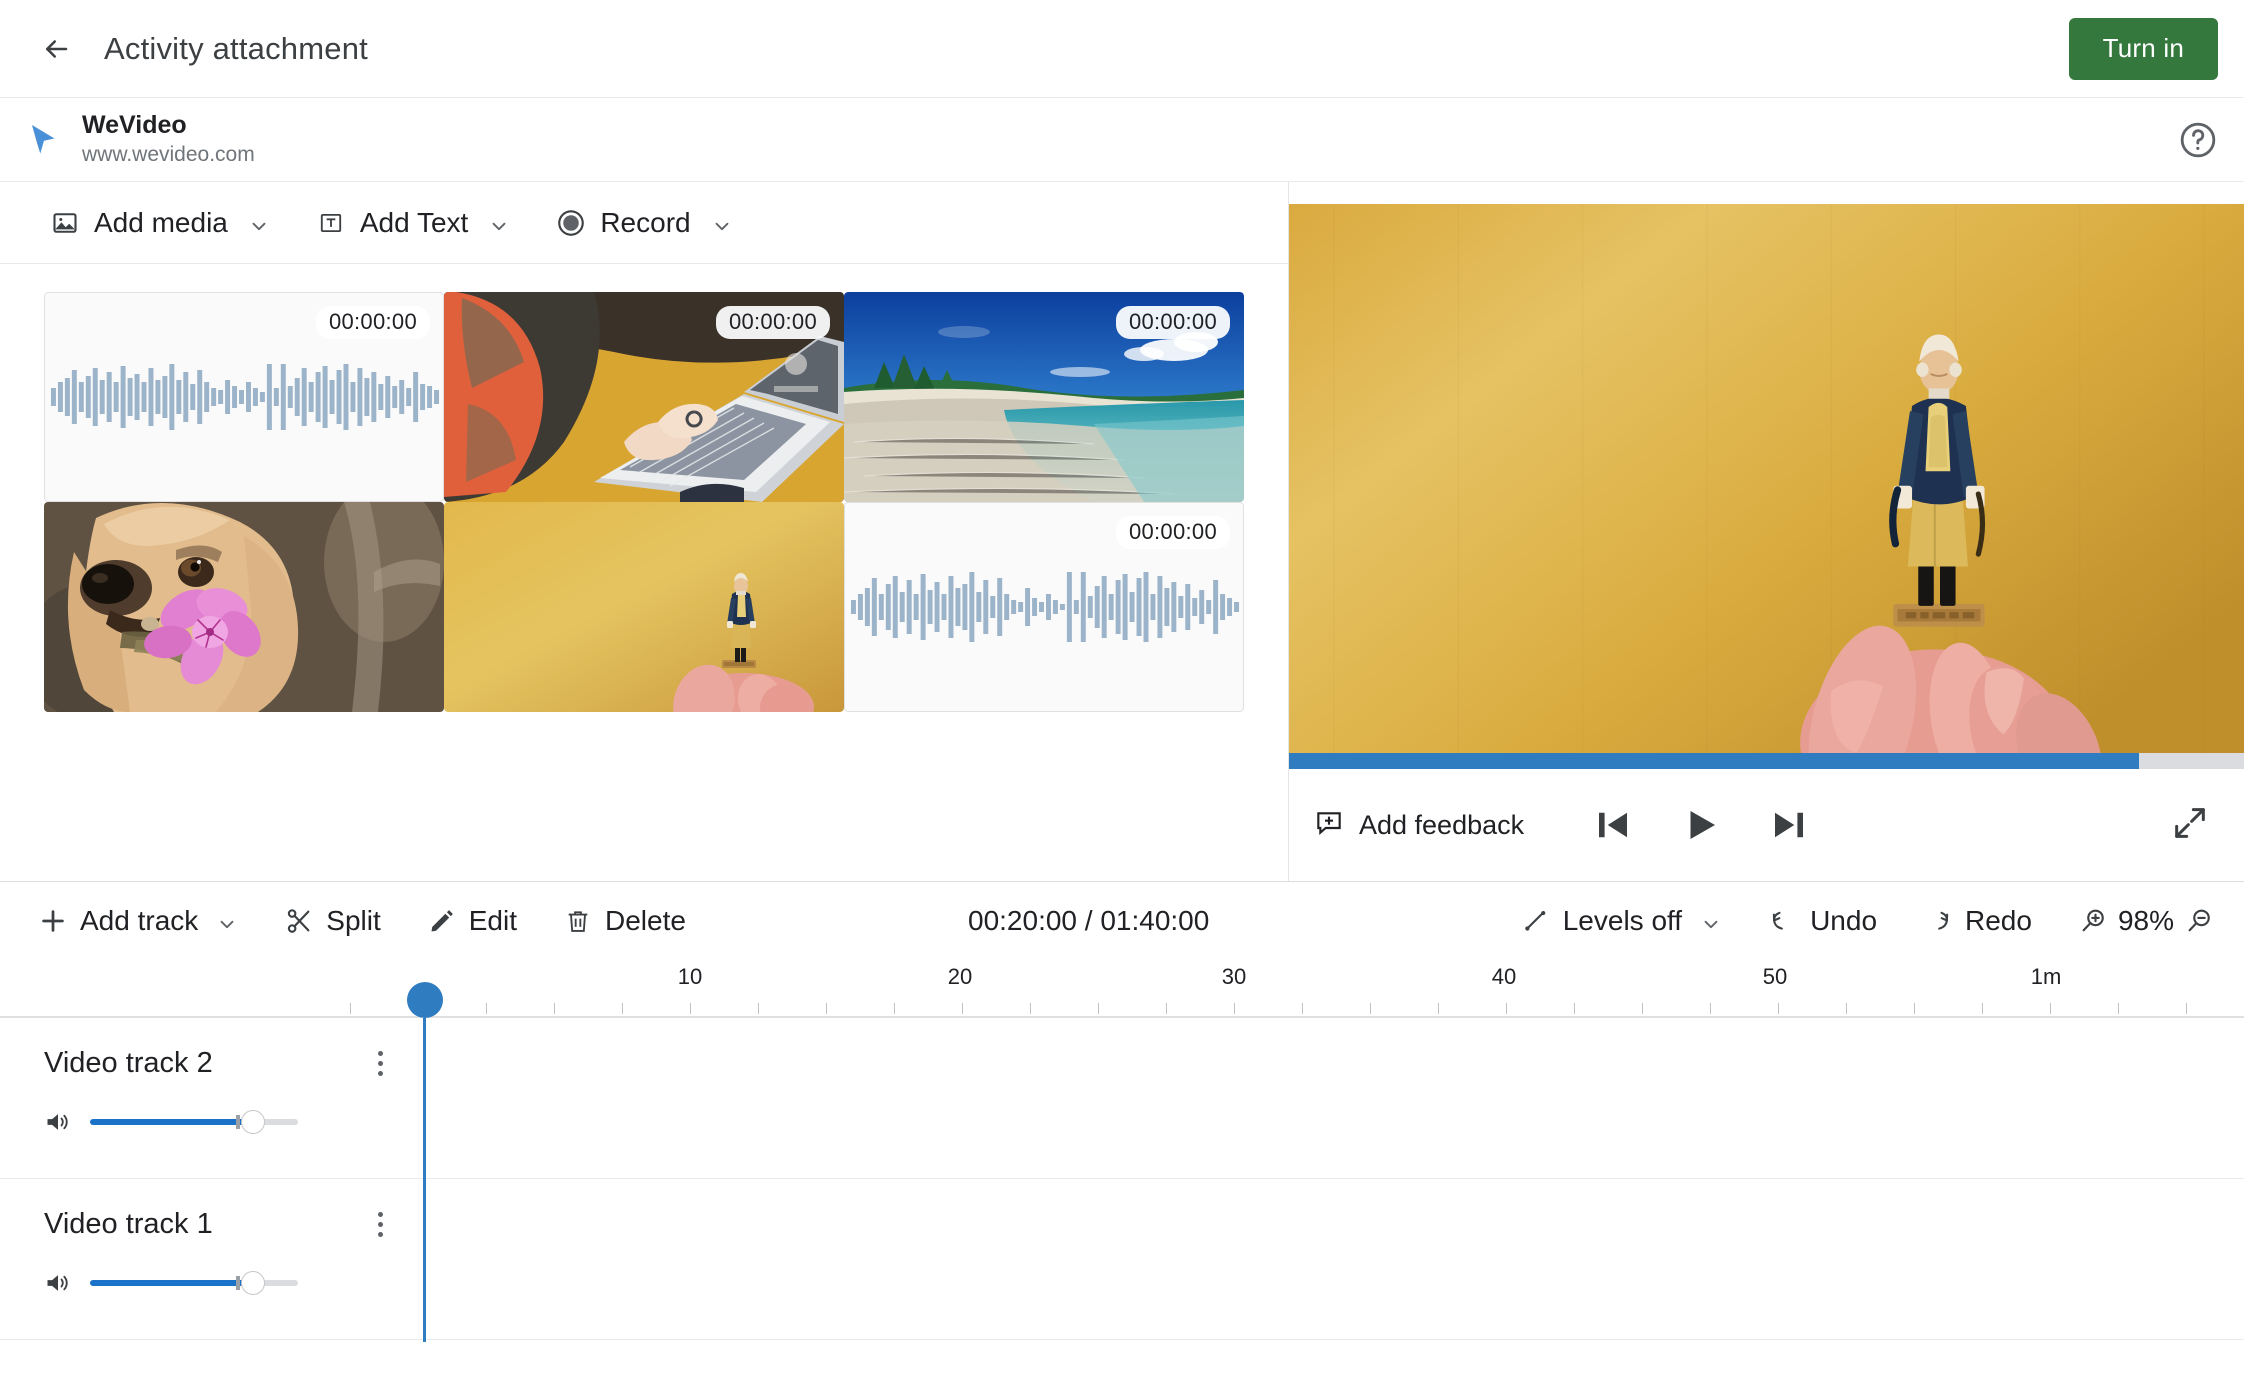  I want to click on redo-arrow-icon, so click(1938, 921).